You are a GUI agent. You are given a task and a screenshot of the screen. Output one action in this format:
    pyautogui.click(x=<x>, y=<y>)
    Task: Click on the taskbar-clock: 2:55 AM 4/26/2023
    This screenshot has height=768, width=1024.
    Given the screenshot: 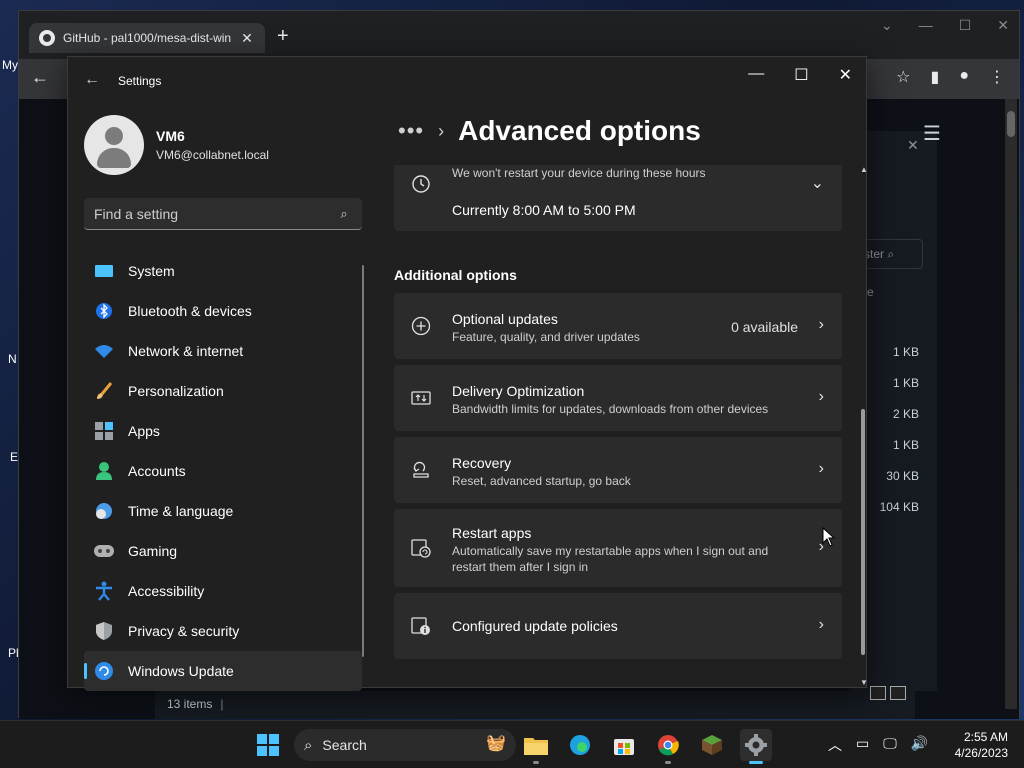 What is the action you would take?
    pyautogui.click(x=978, y=745)
    